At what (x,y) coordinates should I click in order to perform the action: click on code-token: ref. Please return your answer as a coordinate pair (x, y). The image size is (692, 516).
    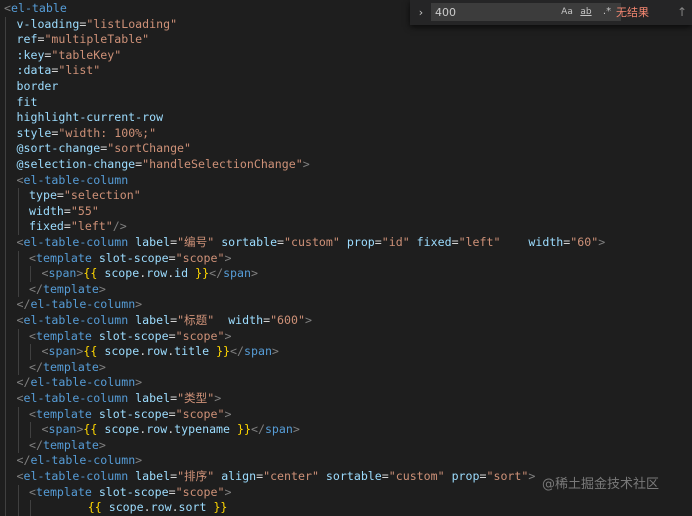
    Looking at the image, I should click on (27, 39).